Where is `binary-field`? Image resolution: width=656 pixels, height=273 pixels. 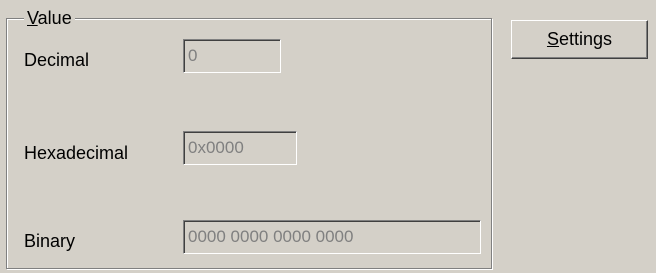 binary-field is located at coordinates (332, 237).